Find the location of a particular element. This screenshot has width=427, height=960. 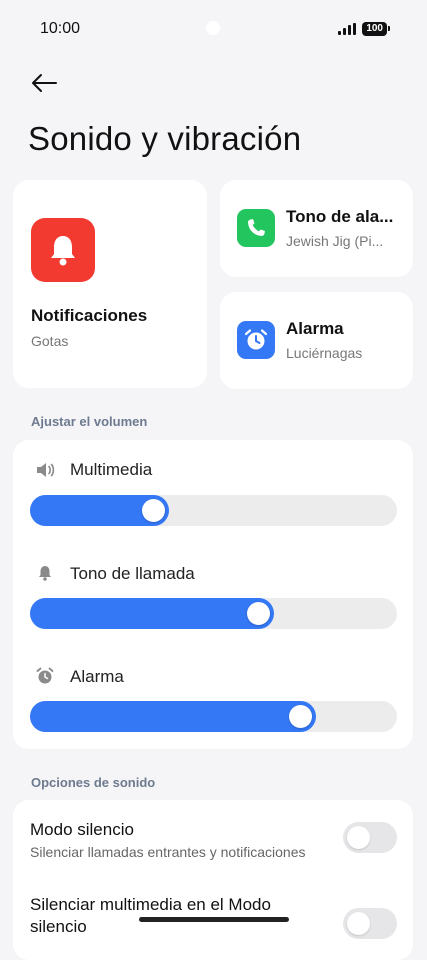

ringtone-volume-label: Tono de llamada is located at coordinates (132, 573).